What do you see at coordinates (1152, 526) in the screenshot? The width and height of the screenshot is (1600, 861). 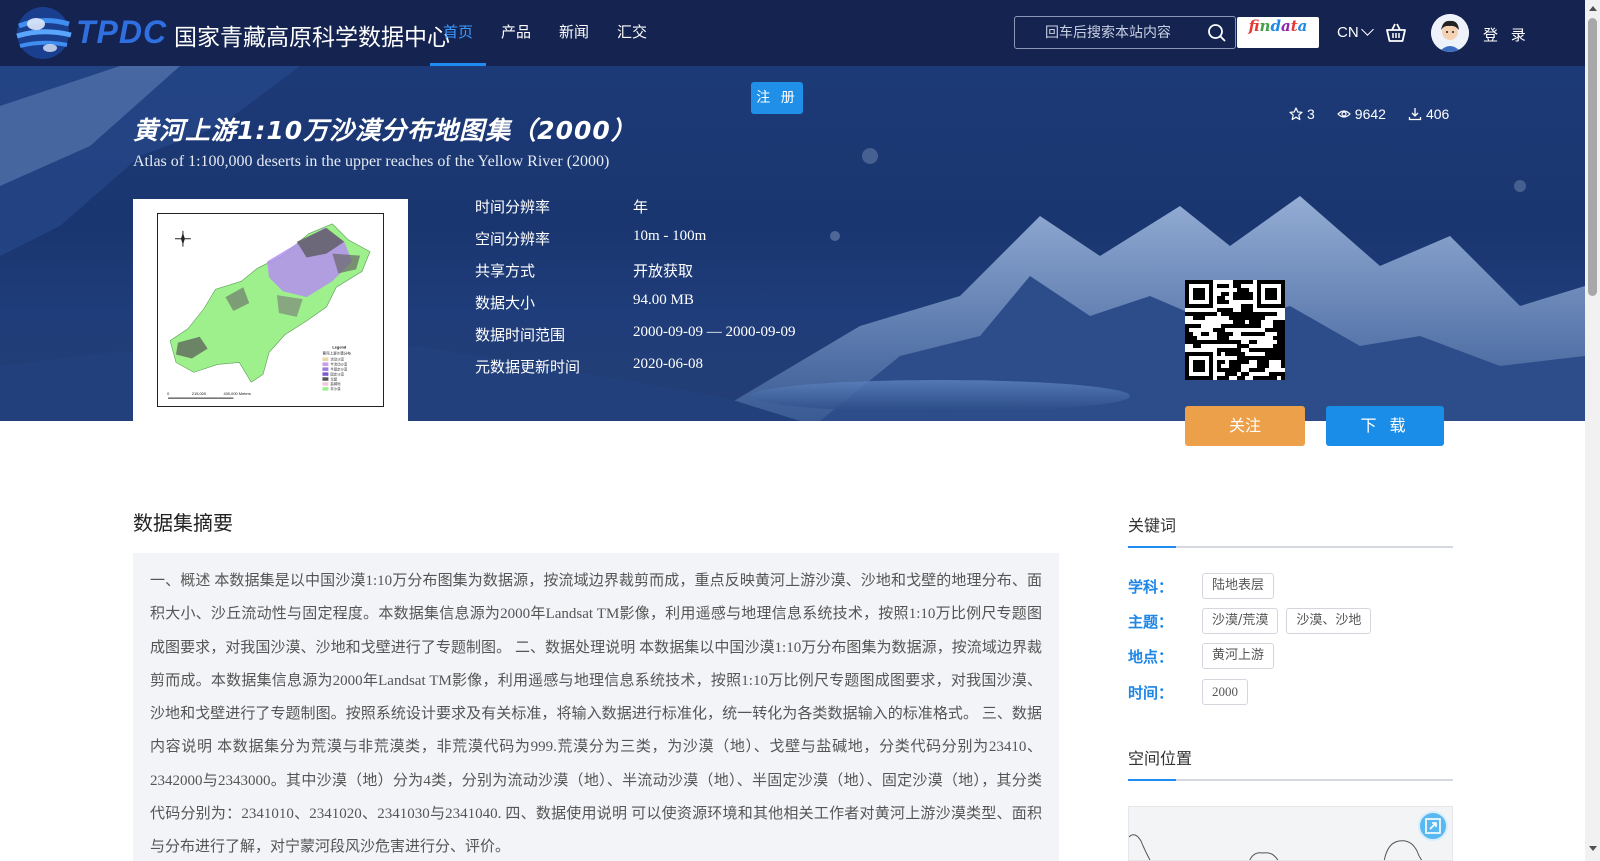 I see `keywords-heading: 关键词` at bounding box center [1152, 526].